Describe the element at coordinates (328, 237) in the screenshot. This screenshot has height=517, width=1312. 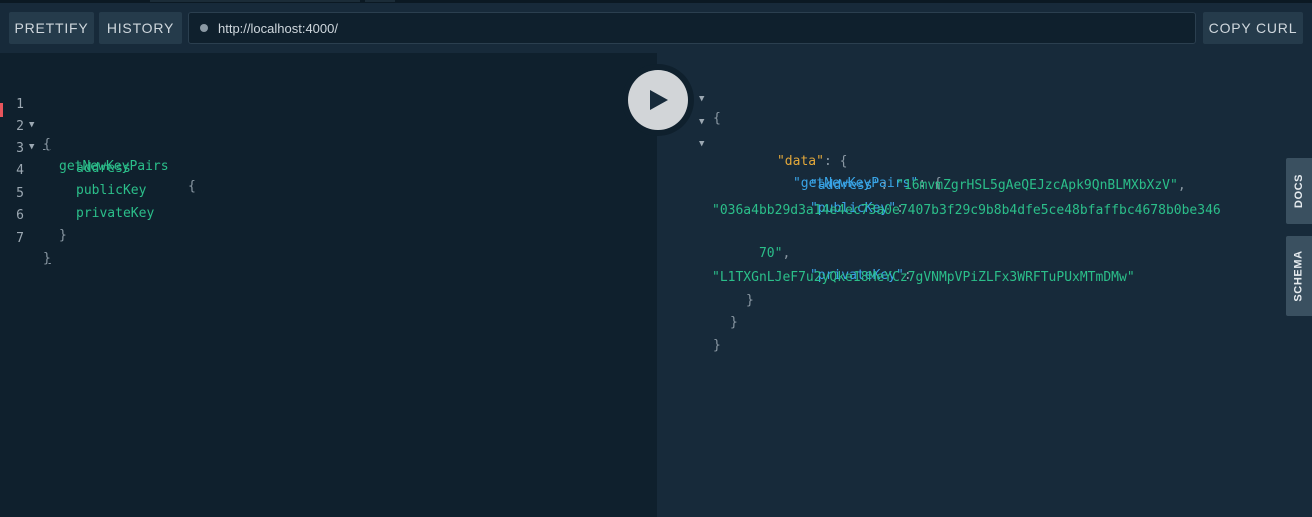
I see `editor-line: 7 }` at that location.